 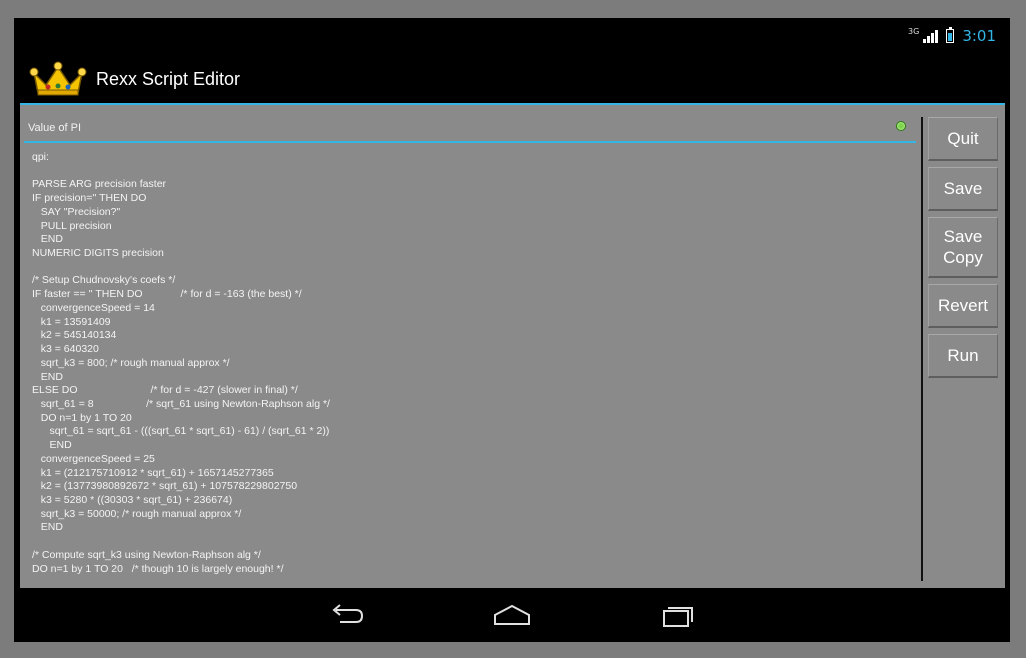 I want to click on recents-icon, so click(x=678, y=615).